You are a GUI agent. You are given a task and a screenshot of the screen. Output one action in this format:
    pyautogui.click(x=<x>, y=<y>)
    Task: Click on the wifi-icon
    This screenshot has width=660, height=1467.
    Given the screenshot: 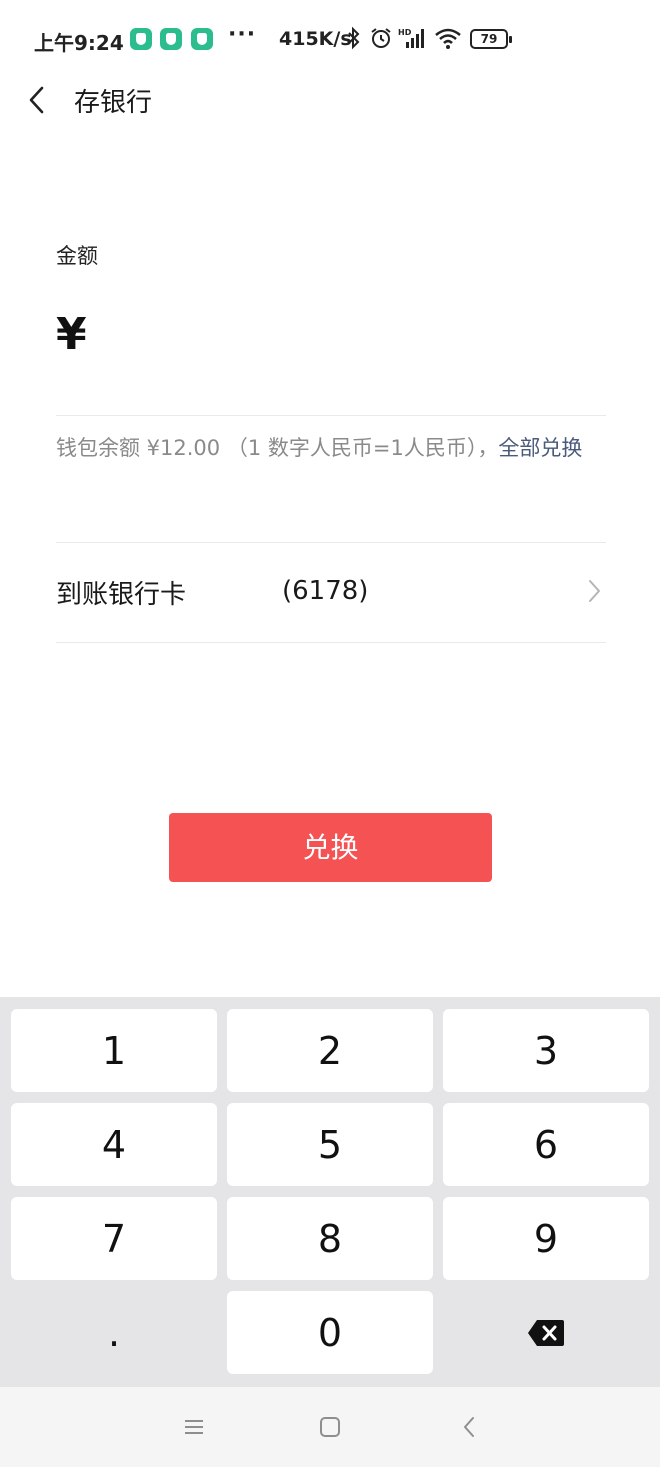 What is the action you would take?
    pyautogui.click(x=448, y=38)
    